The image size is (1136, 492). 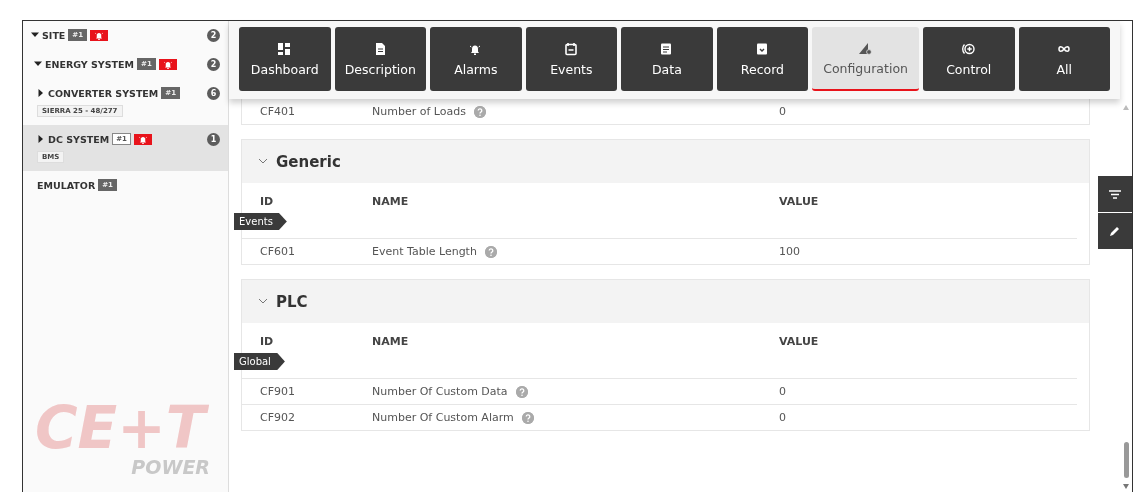 I want to click on tree-label: SITE, so click(x=54, y=35).